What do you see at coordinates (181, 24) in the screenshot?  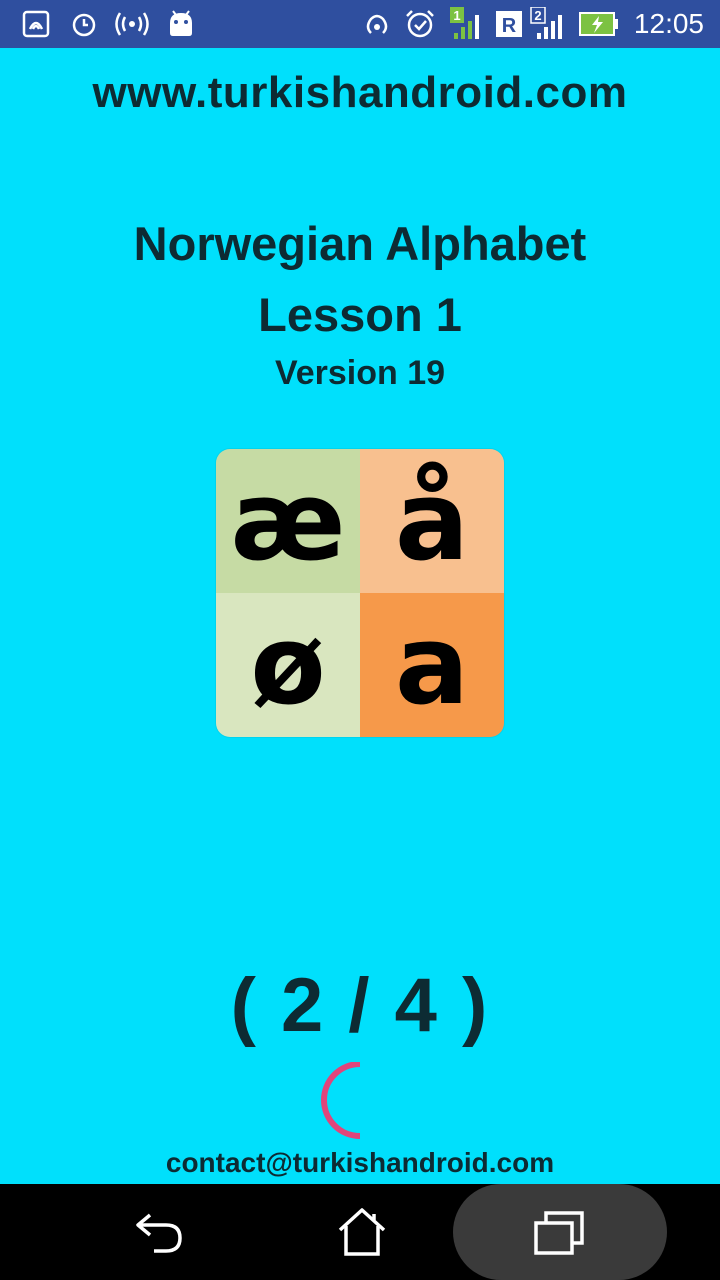 I see `android-icon` at bounding box center [181, 24].